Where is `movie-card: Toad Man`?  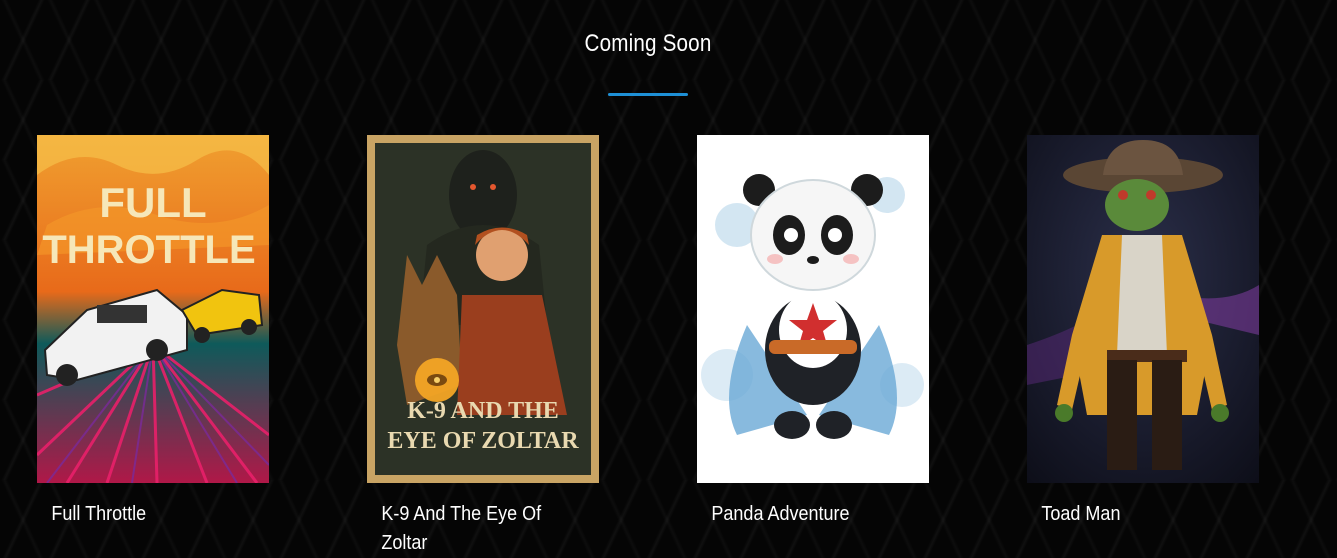 movie-card: Toad Man is located at coordinates (1143, 332).